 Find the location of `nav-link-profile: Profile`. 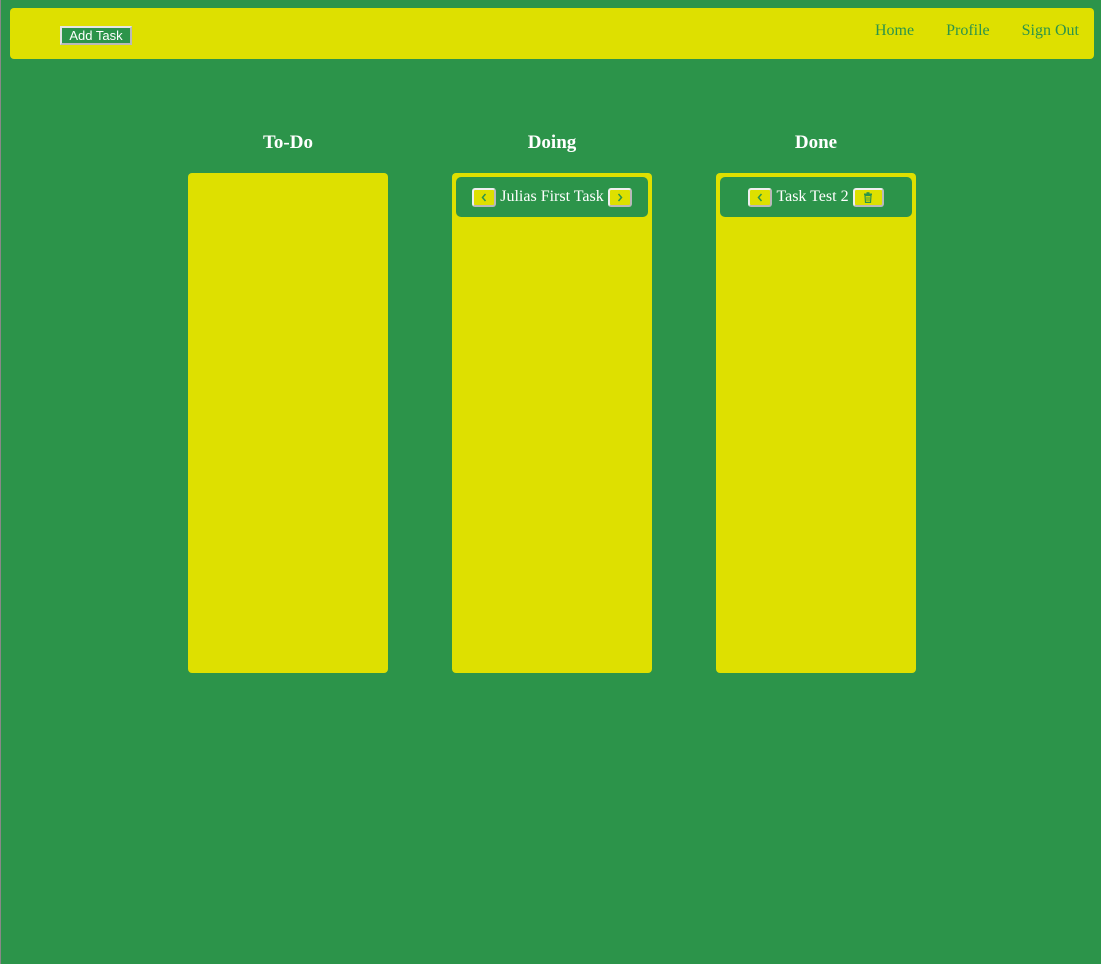

nav-link-profile: Profile is located at coordinates (968, 31).